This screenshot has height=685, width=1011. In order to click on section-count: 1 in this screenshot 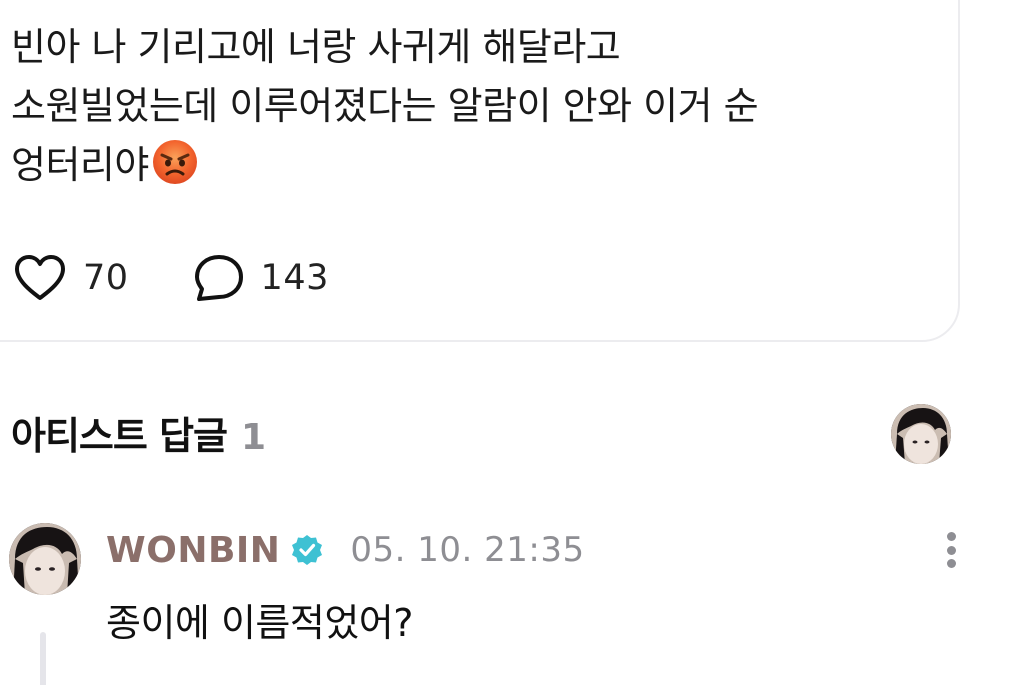, I will do `click(254, 437)`.